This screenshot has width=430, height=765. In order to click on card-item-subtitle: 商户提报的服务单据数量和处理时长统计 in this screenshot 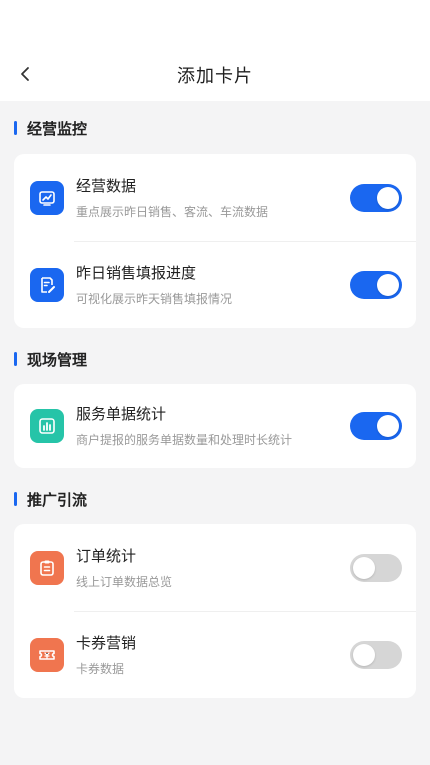, I will do `click(184, 440)`.